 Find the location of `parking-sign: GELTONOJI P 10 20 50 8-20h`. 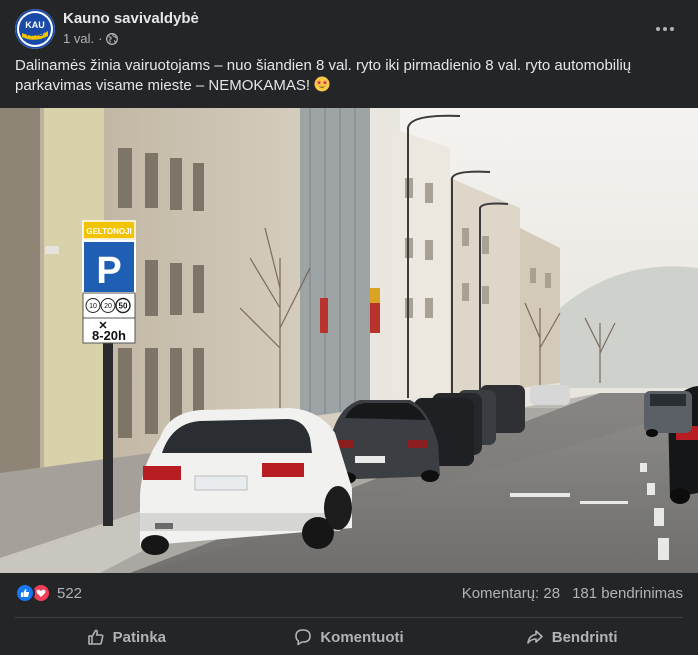

parking-sign: GELTONOJI P 10 20 50 8-20h is located at coordinates (109, 282).